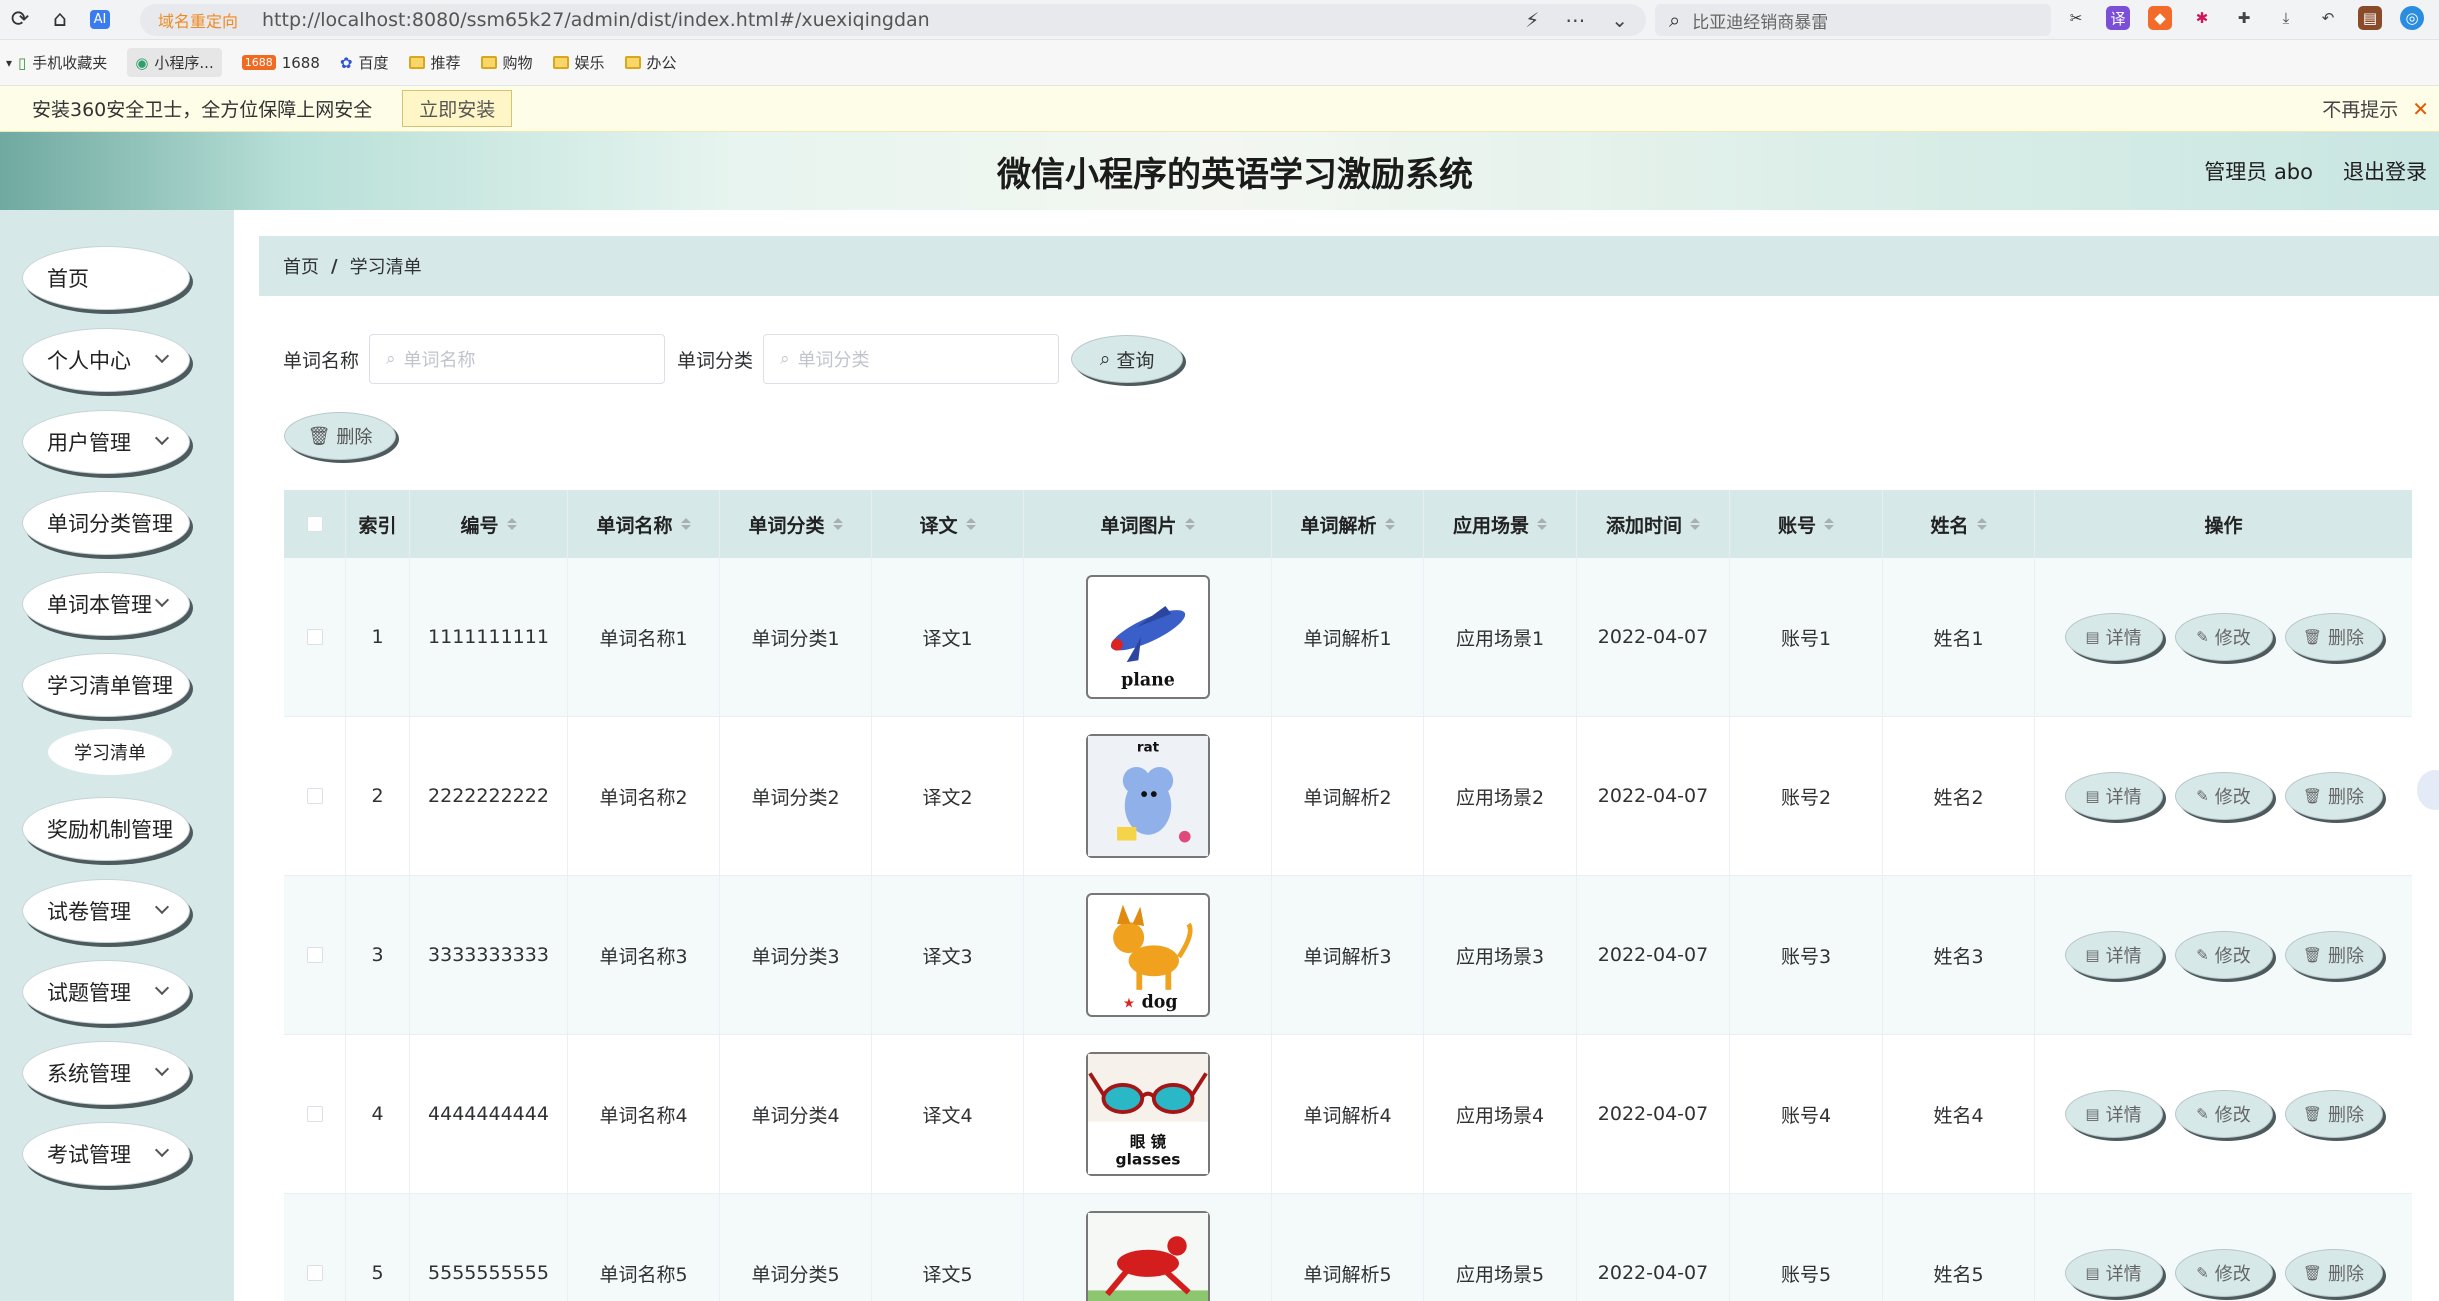  I want to click on extension-icon: ✚, so click(2244, 18).